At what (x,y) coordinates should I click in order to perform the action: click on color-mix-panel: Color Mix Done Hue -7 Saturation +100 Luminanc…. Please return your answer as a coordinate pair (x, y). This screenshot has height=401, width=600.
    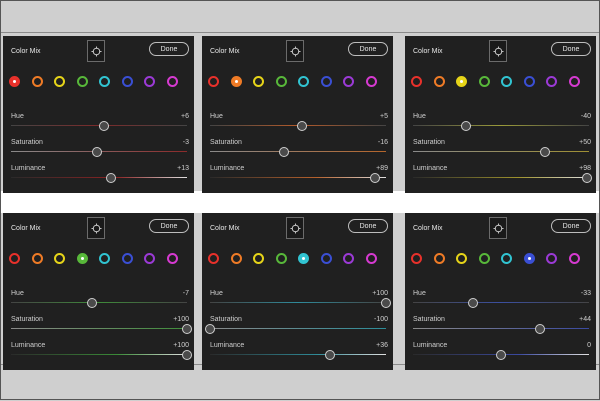
    Looking at the image, I should click on (98, 291).